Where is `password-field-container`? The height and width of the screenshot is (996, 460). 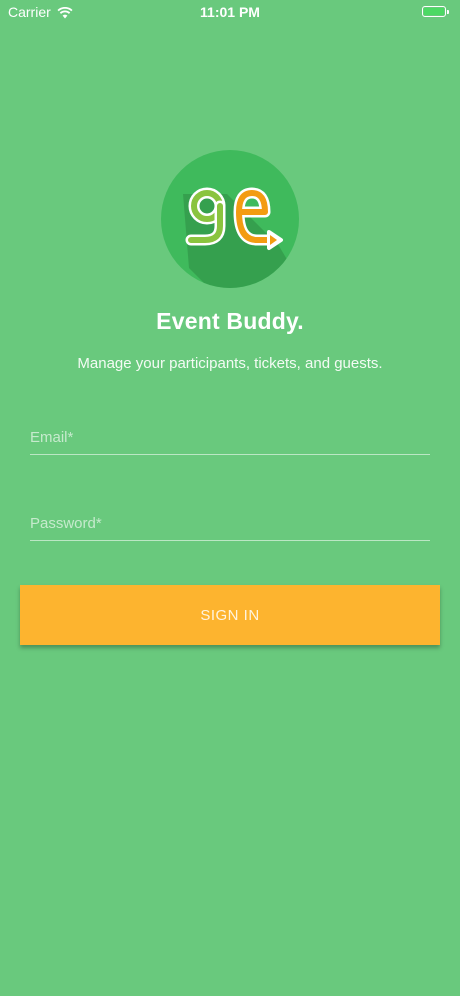
password-field-container is located at coordinates (230, 523).